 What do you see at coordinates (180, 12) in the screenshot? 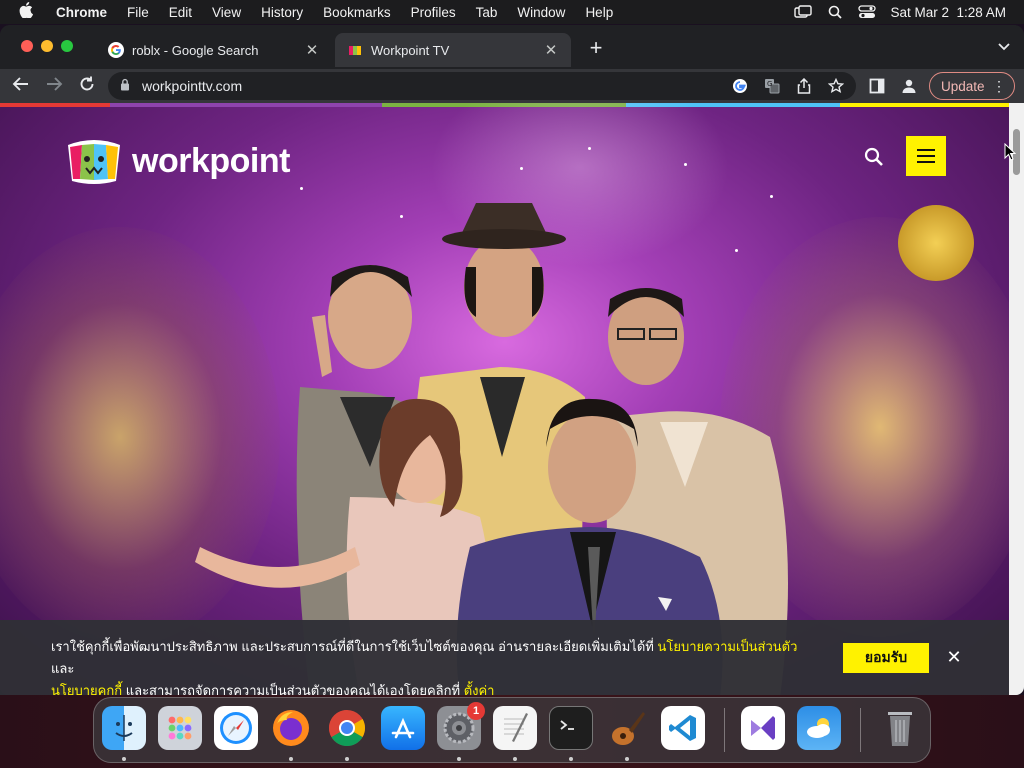
I see `menu-edit: Edit` at bounding box center [180, 12].